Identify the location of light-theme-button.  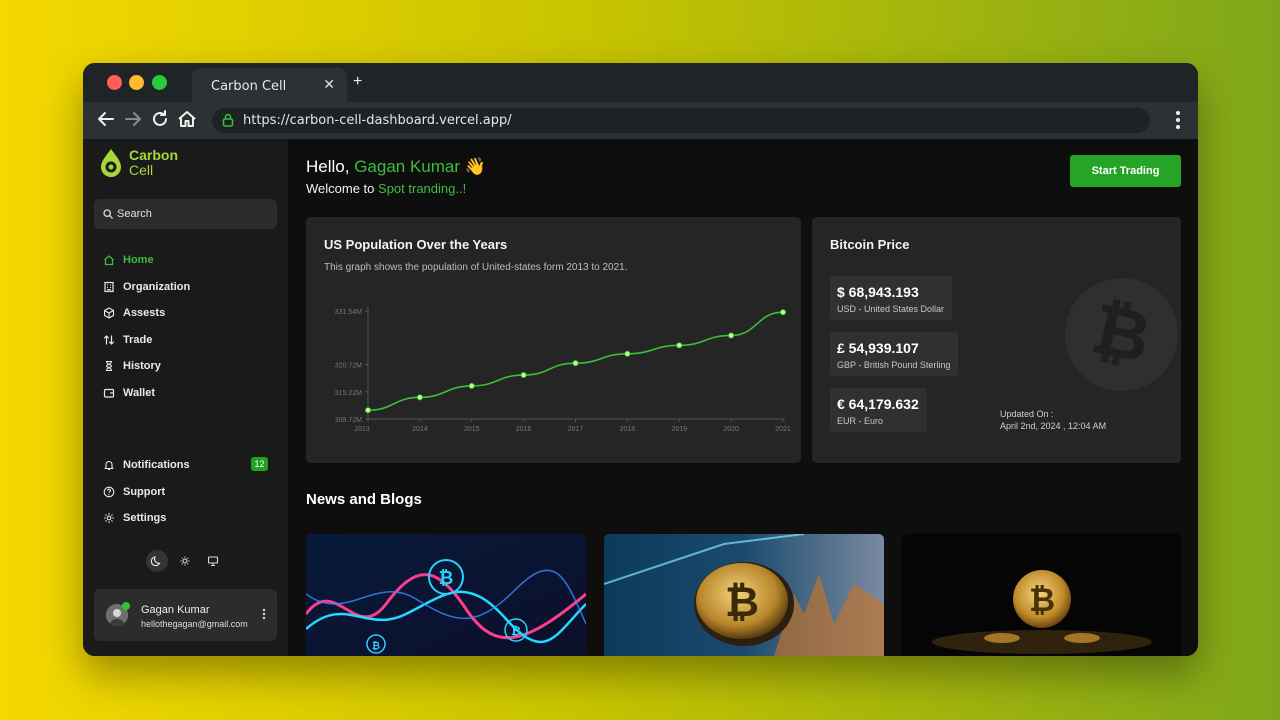
(185, 561).